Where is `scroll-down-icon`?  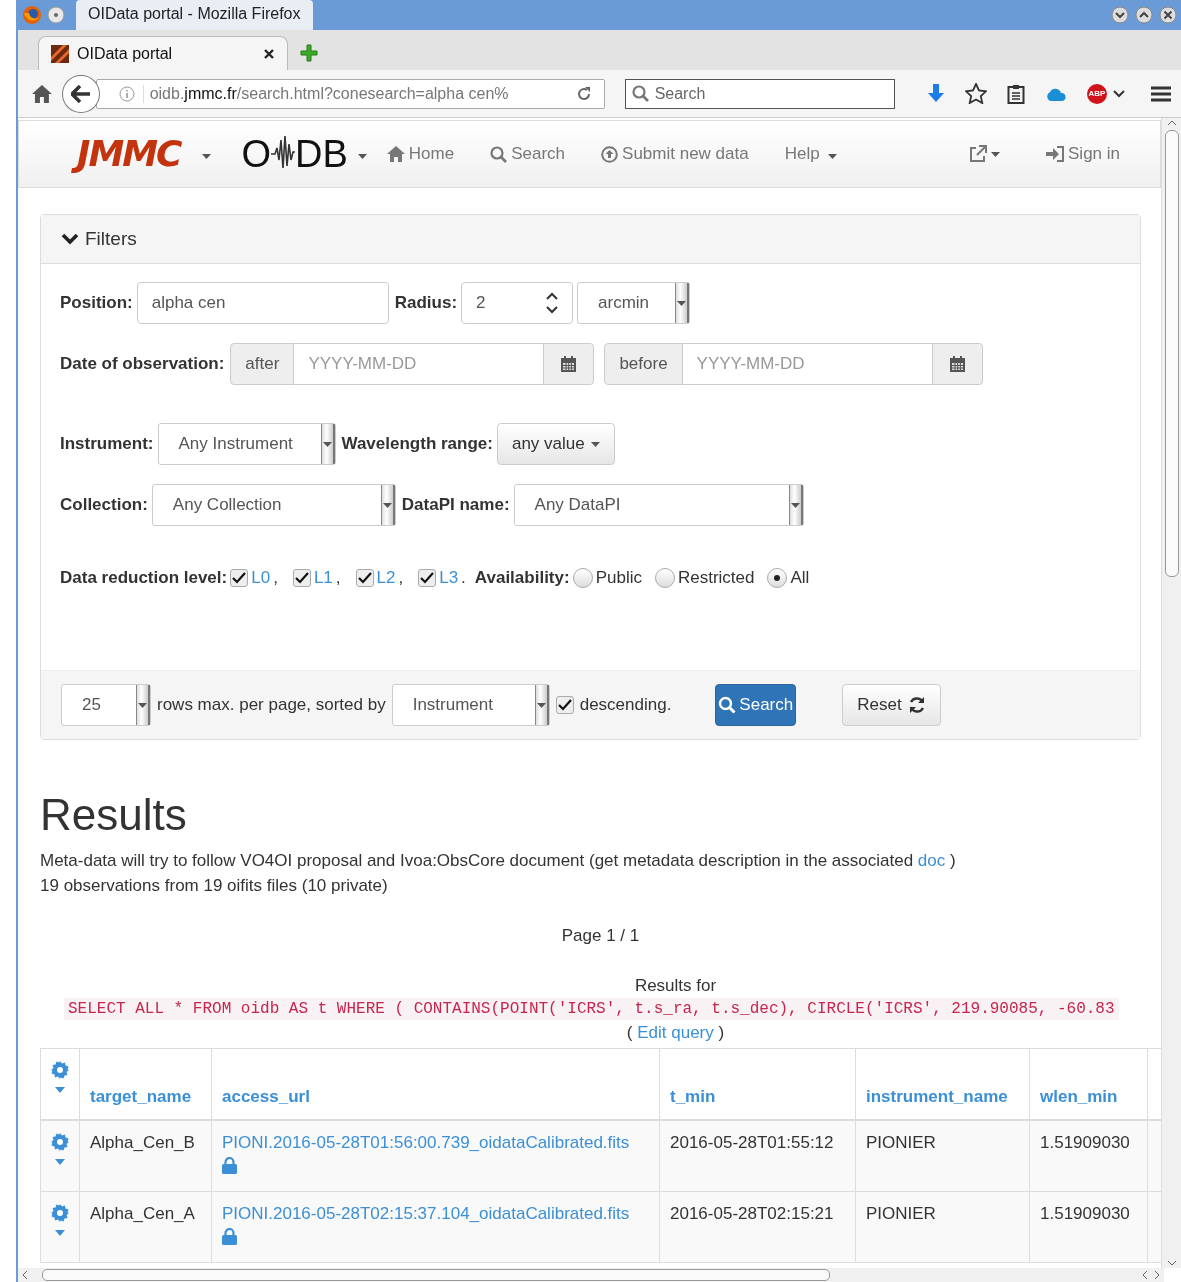
scroll-down-icon is located at coordinates (1171, 1263).